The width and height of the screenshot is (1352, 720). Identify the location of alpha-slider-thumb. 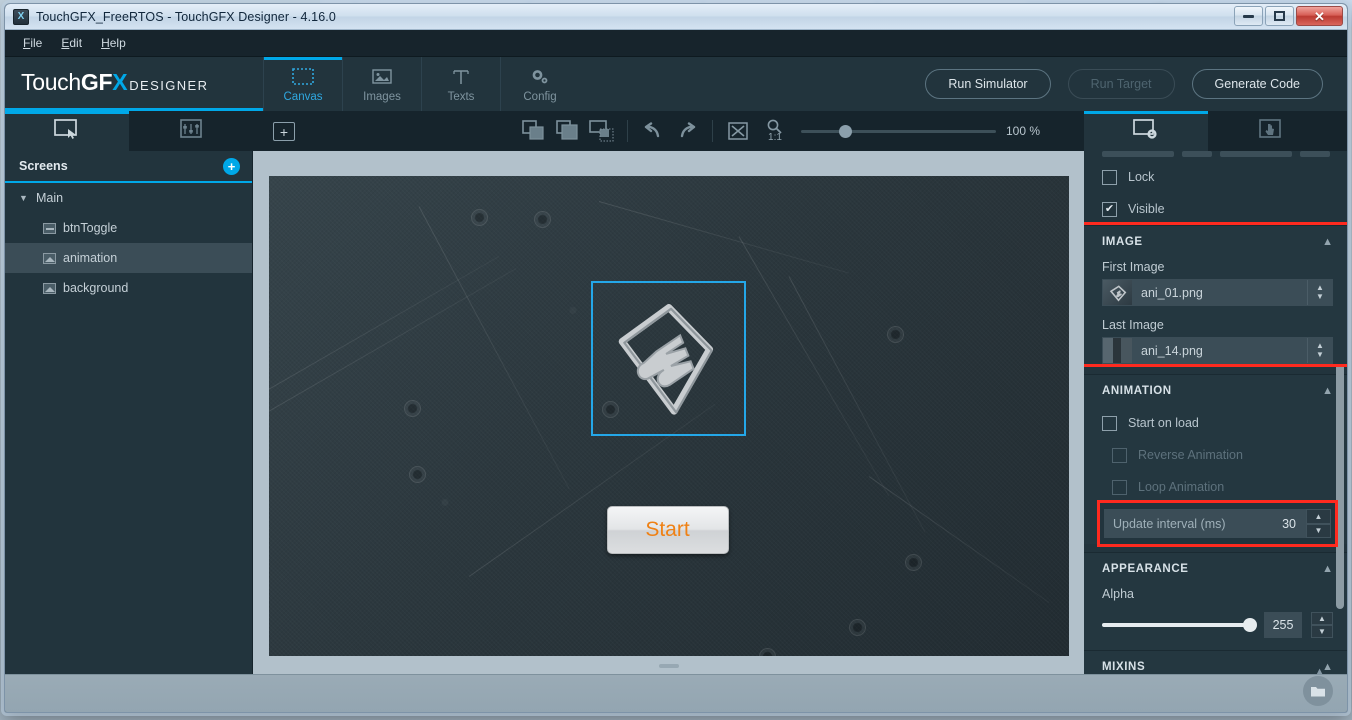
(1250, 625).